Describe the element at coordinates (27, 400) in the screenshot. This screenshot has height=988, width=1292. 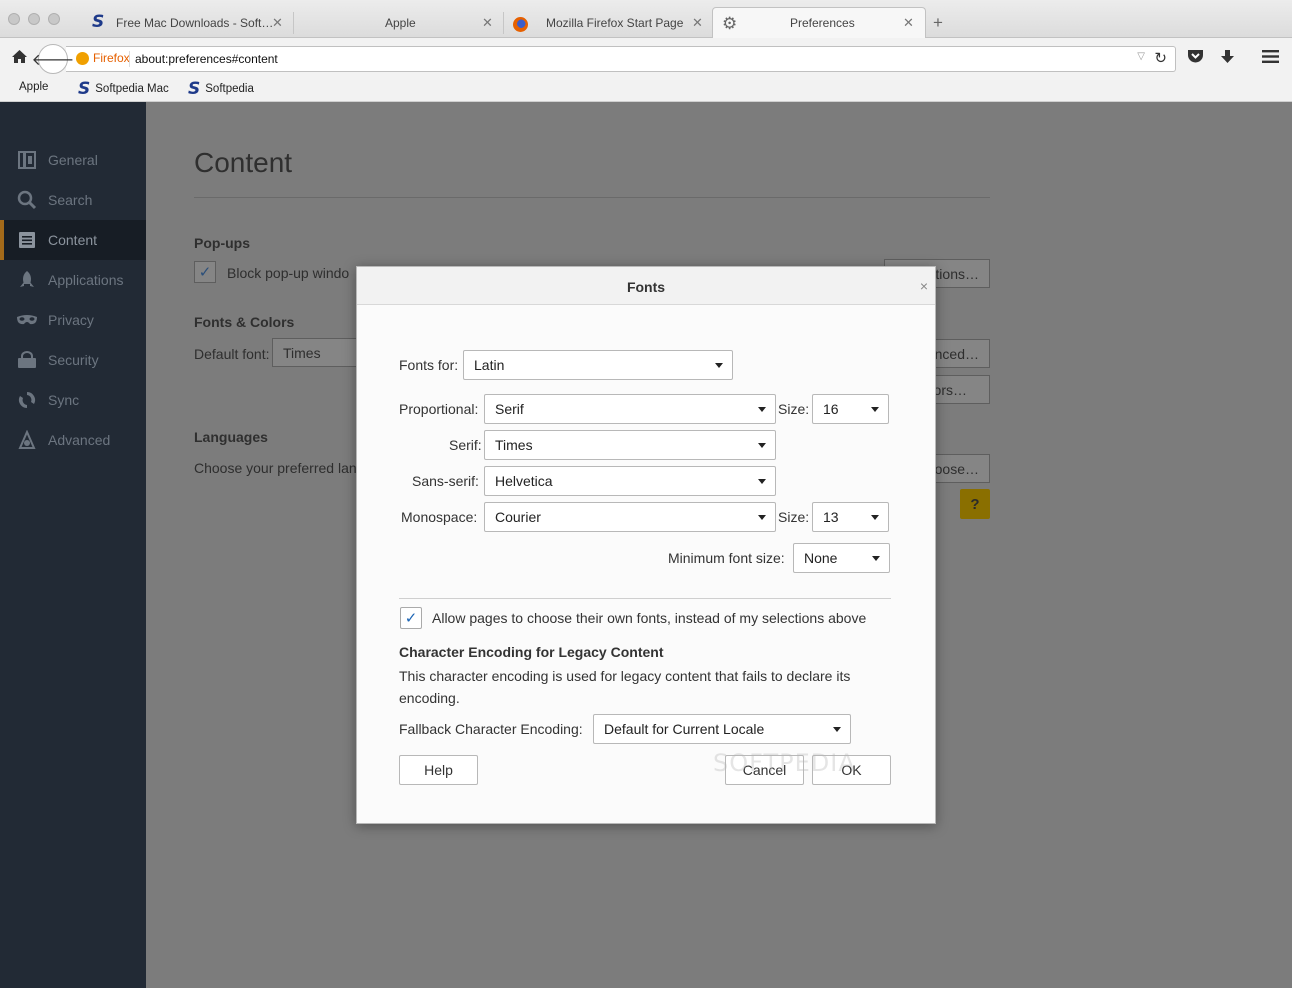
I see `sync-icon` at that location.